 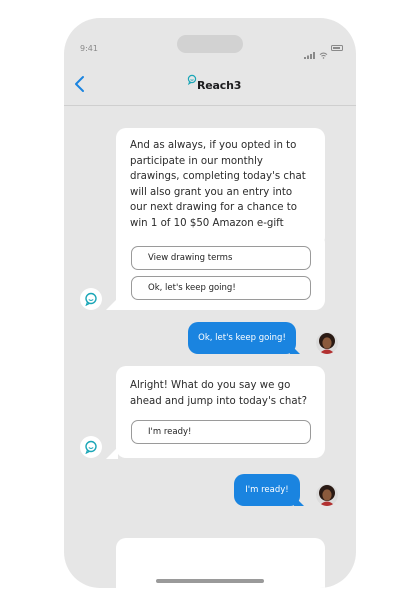 I want to click on user-message-text: I'm ready!, so click(x=267, y=490).